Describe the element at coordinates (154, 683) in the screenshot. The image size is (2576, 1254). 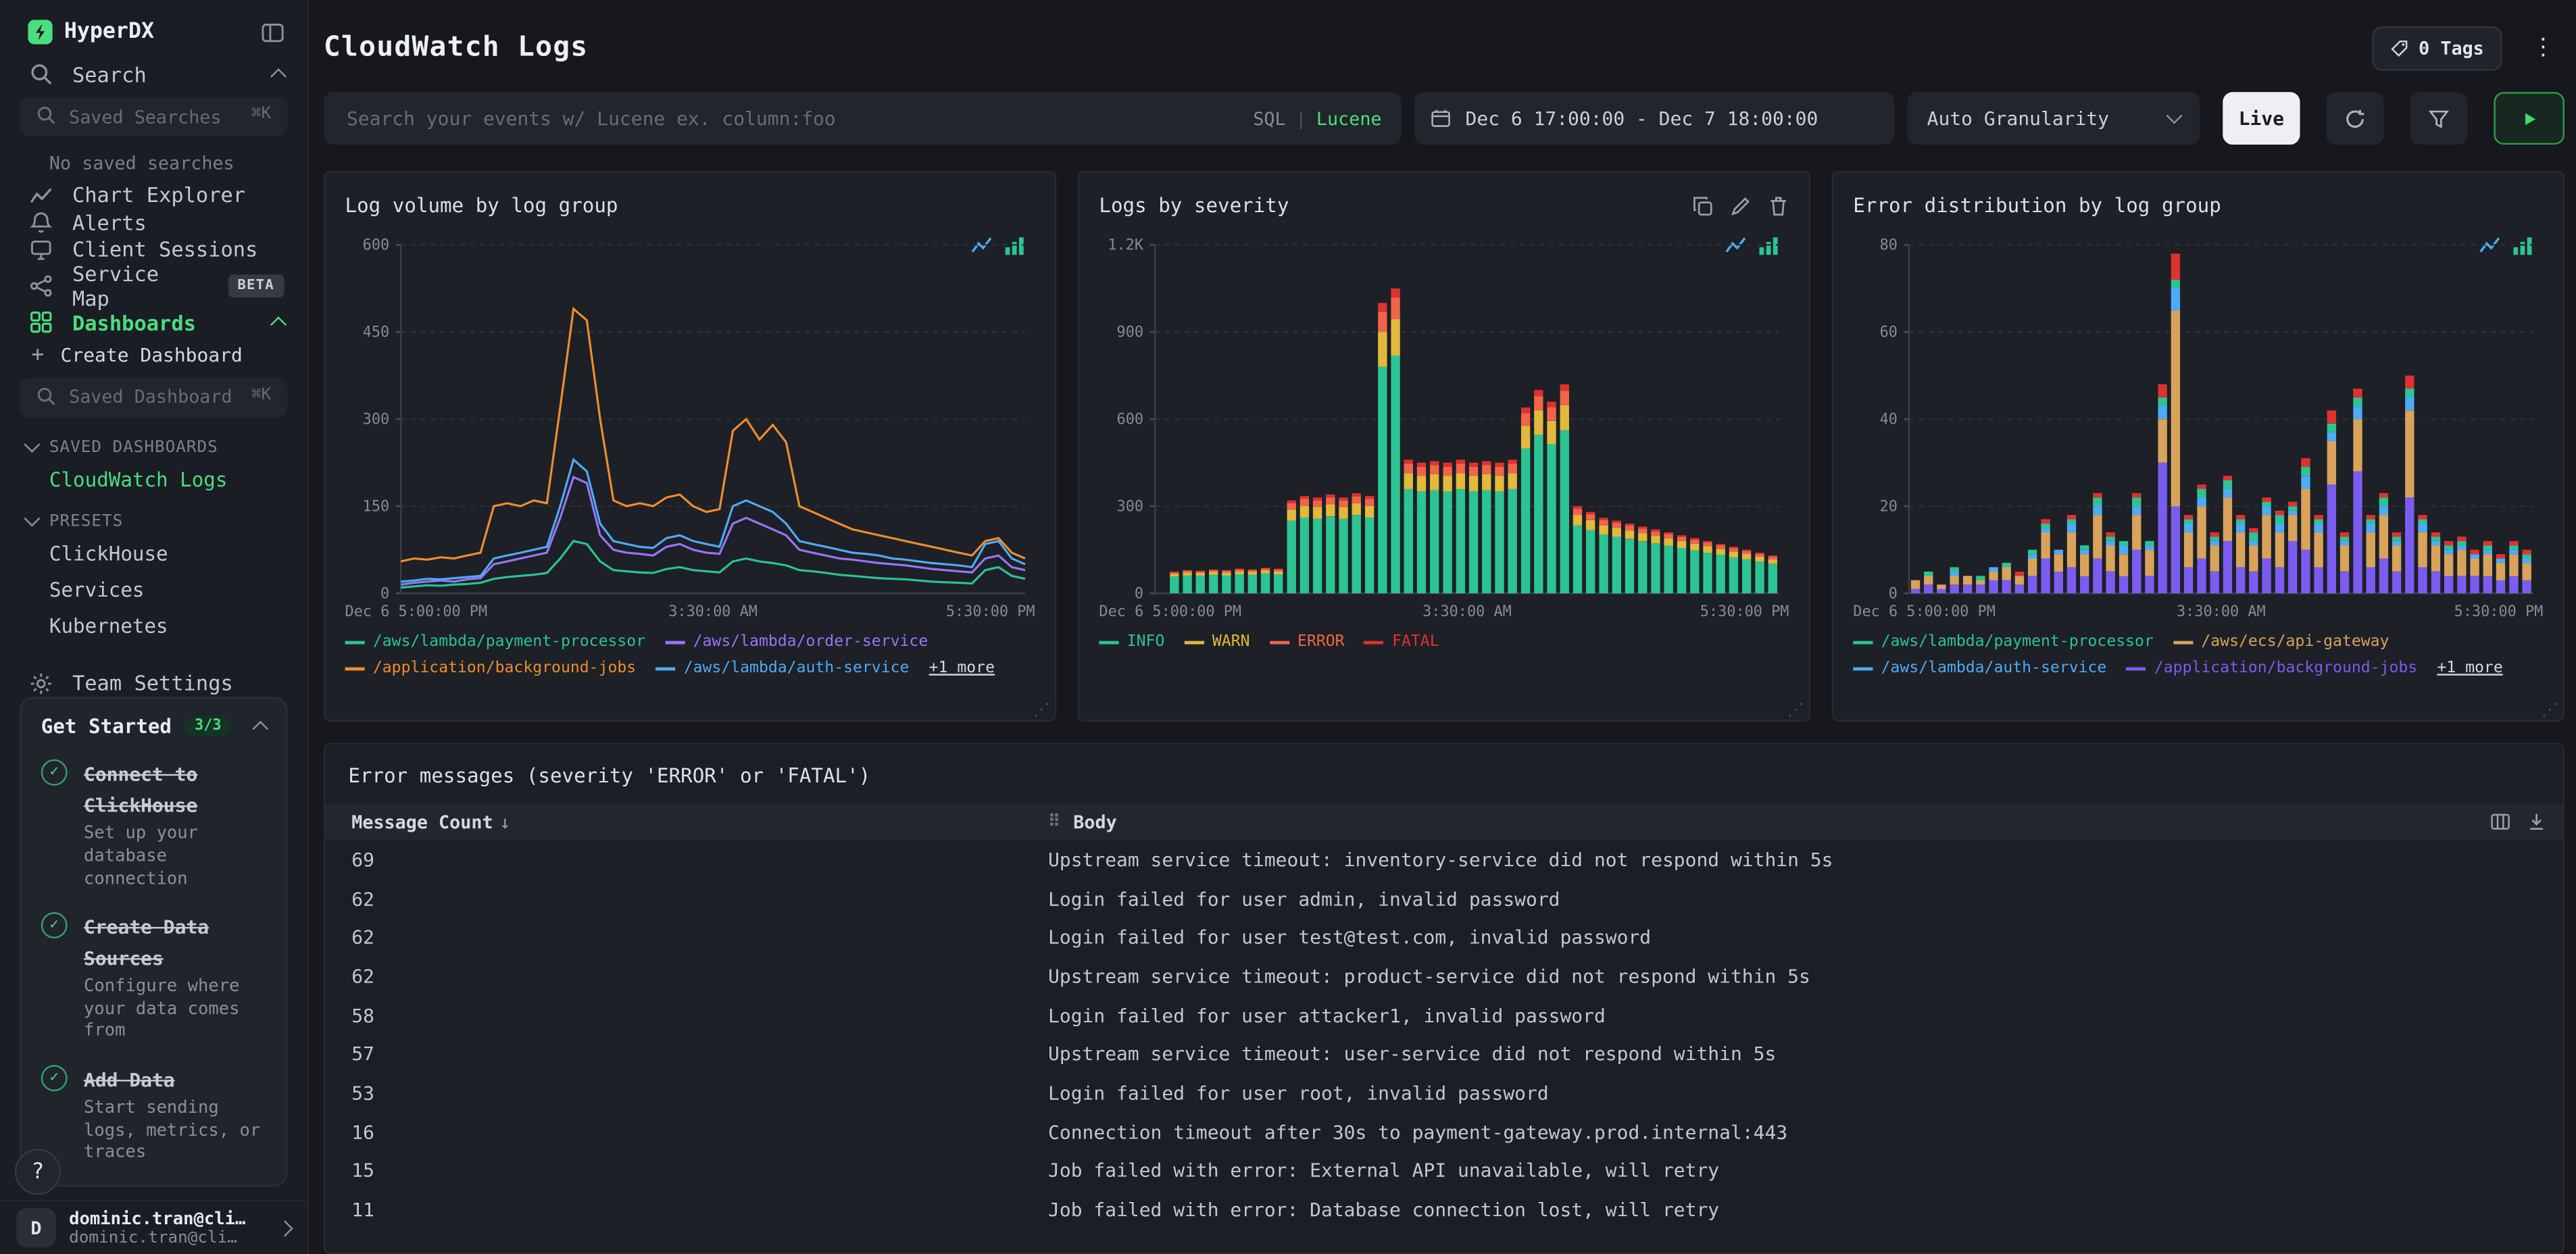
I see `sidebar-item-team-settings: Team Settings` at that location.